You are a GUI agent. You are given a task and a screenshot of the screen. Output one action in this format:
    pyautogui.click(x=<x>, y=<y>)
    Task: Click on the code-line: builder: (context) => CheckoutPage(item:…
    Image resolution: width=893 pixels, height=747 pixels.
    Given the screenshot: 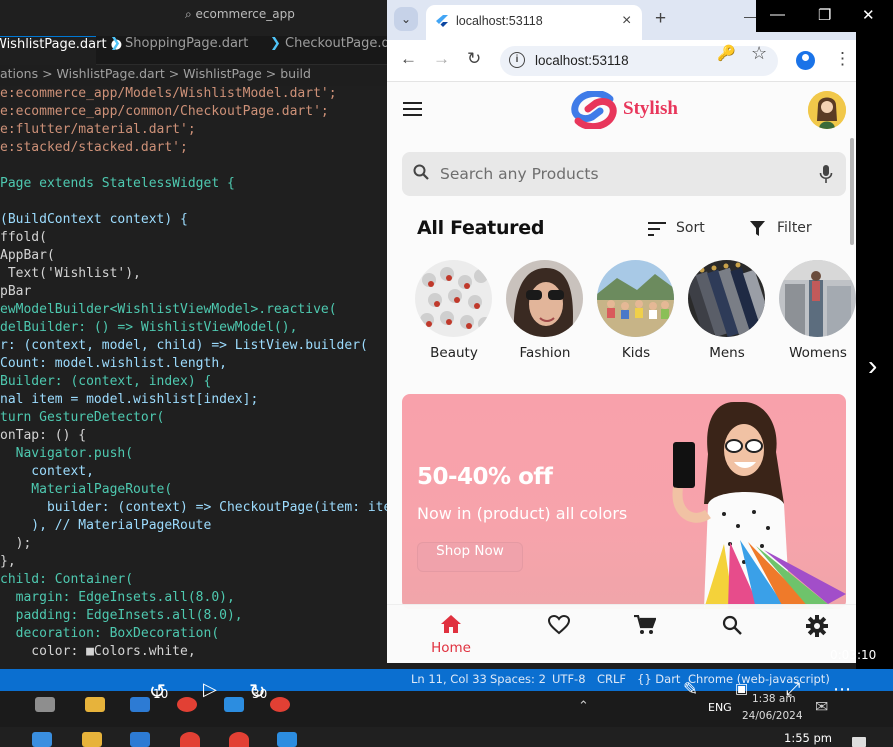 What is the action you would take?
    pyautogui.click(x=193, y=509)
    